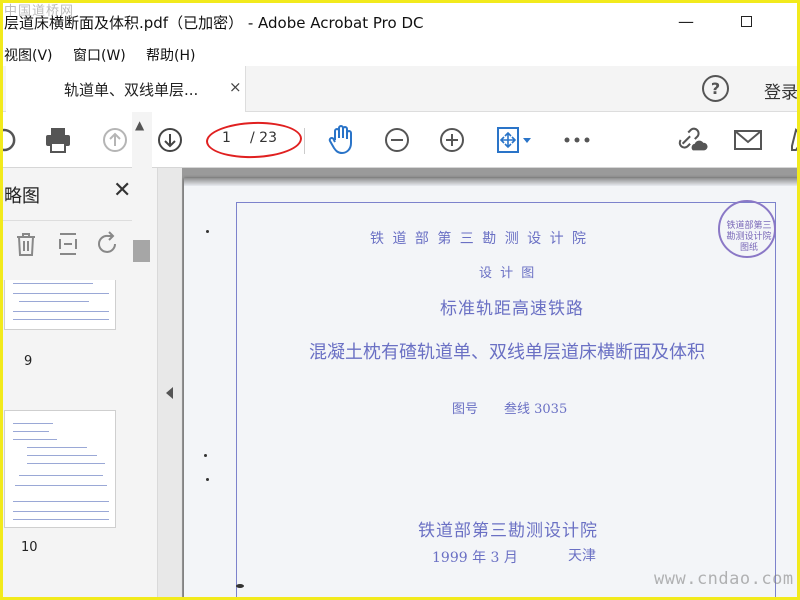  I want to click on menu-window: 窗口(W), so click(99, 55).